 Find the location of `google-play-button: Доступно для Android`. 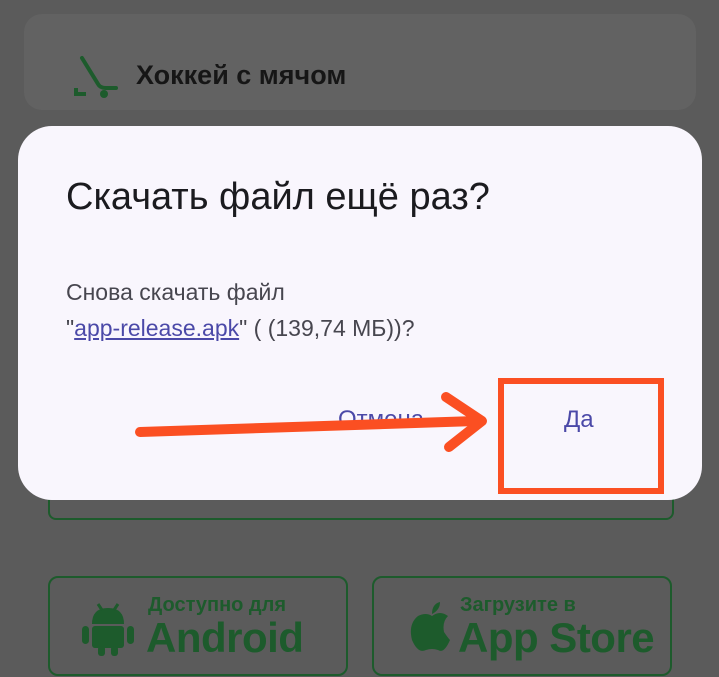

google-play-button: Доступно для Android is located at coordinates (198, 626).